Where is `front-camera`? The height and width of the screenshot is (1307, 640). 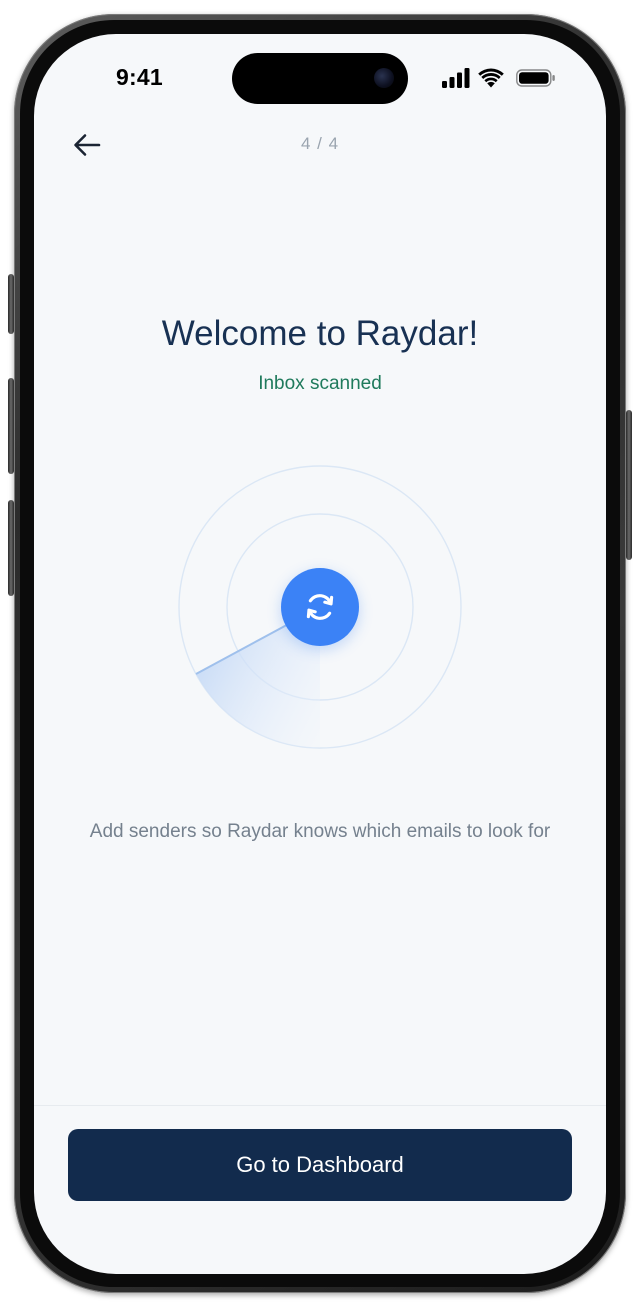 front-camera is located at coordinates (384, 78).